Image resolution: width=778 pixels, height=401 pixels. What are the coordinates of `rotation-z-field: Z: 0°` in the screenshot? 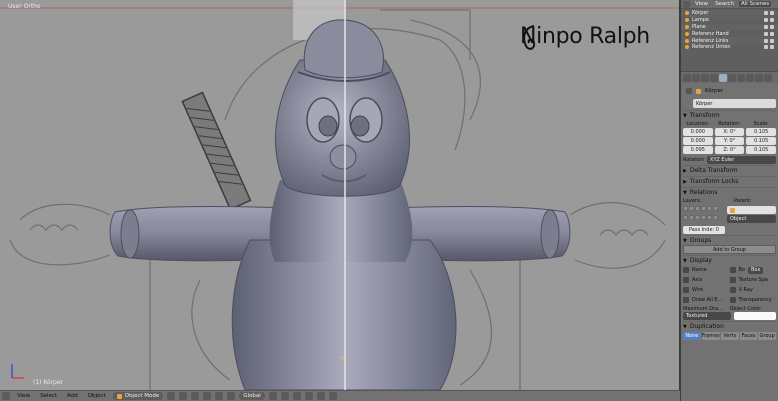 It's located at (729, 150).